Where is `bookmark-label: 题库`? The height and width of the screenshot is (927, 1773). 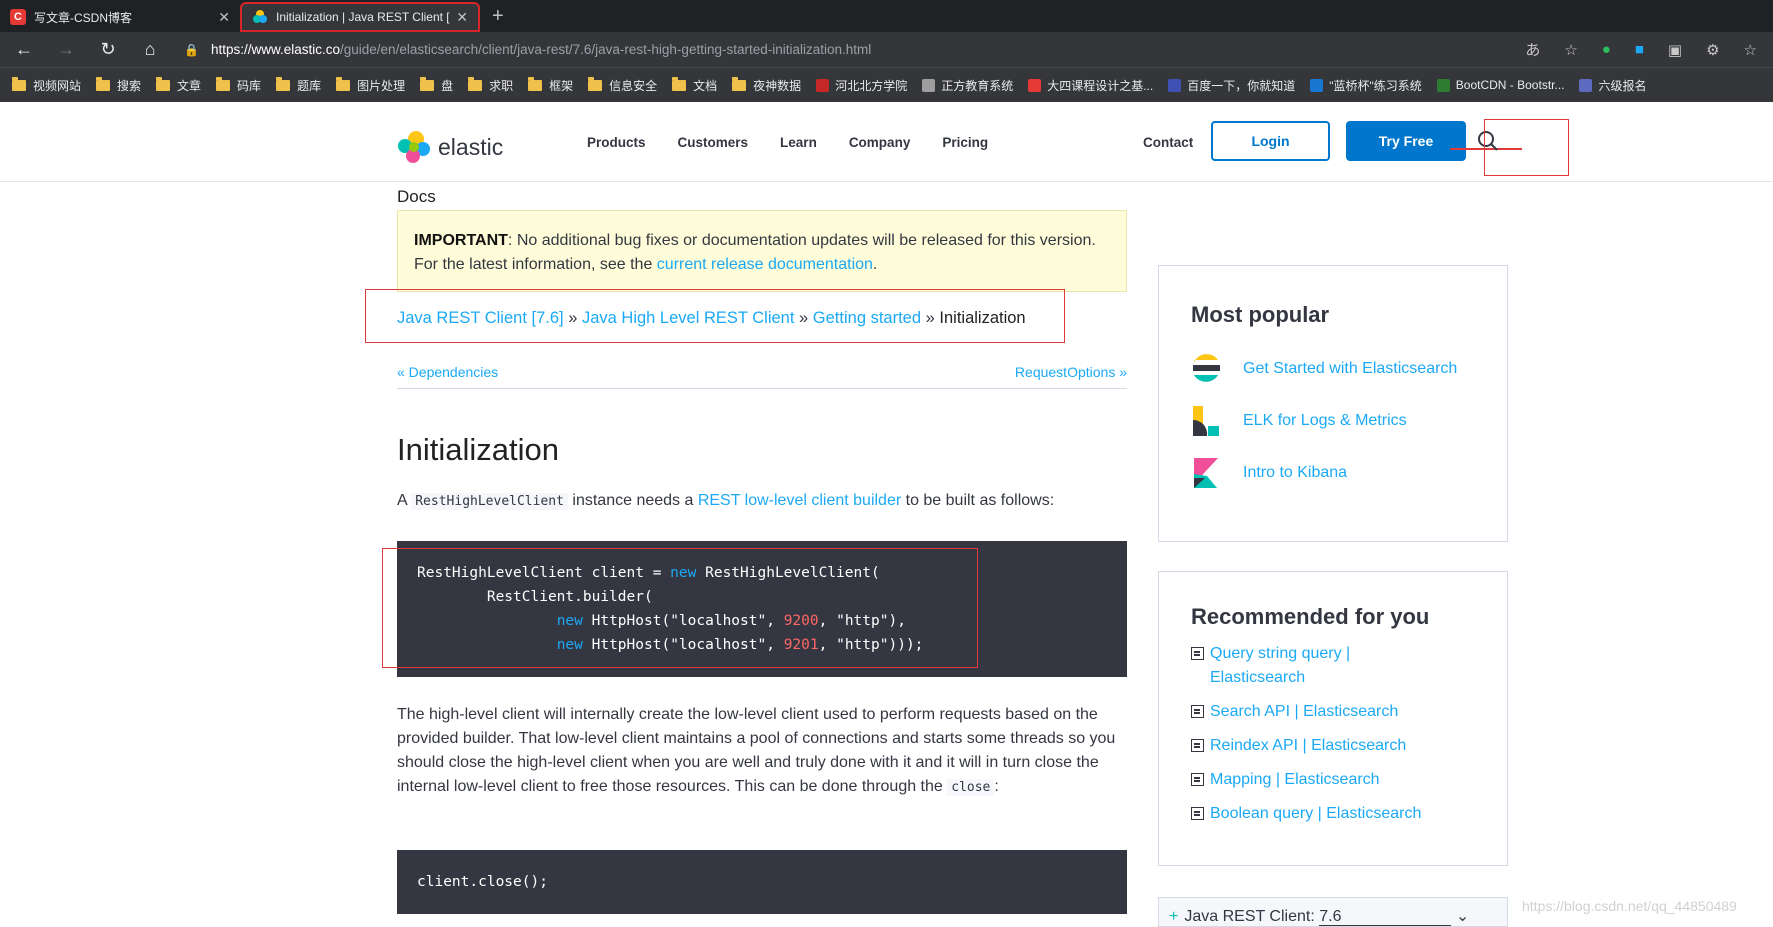 bookmark-label: 题库 is located at coordinates (309, 85).